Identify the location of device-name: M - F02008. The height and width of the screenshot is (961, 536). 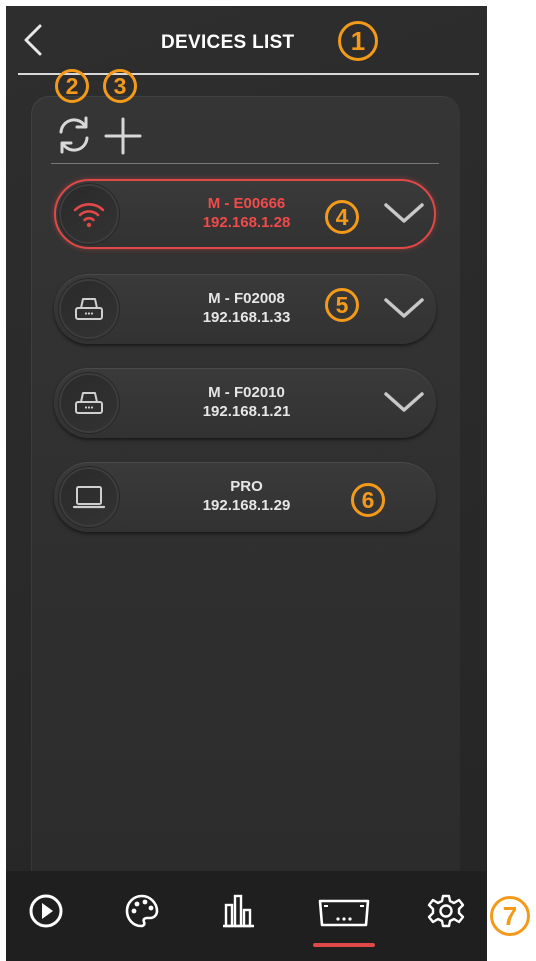
(246, 298).